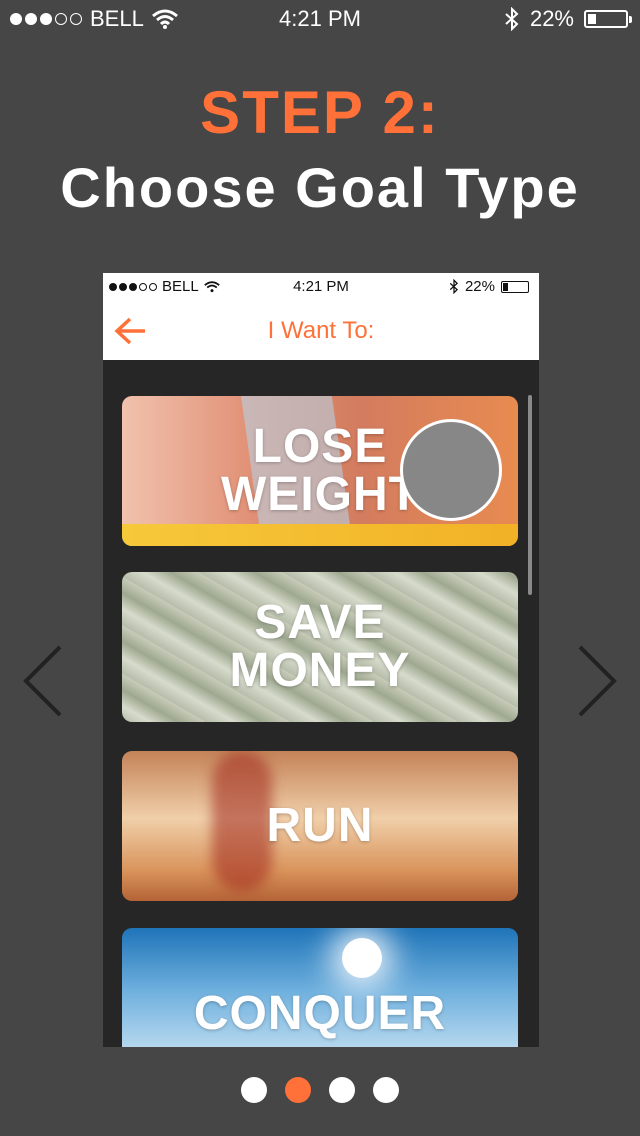  Describe the element at coordinates (551, 18) in the screenshot. I see `battery-percent: 22%` at that location.